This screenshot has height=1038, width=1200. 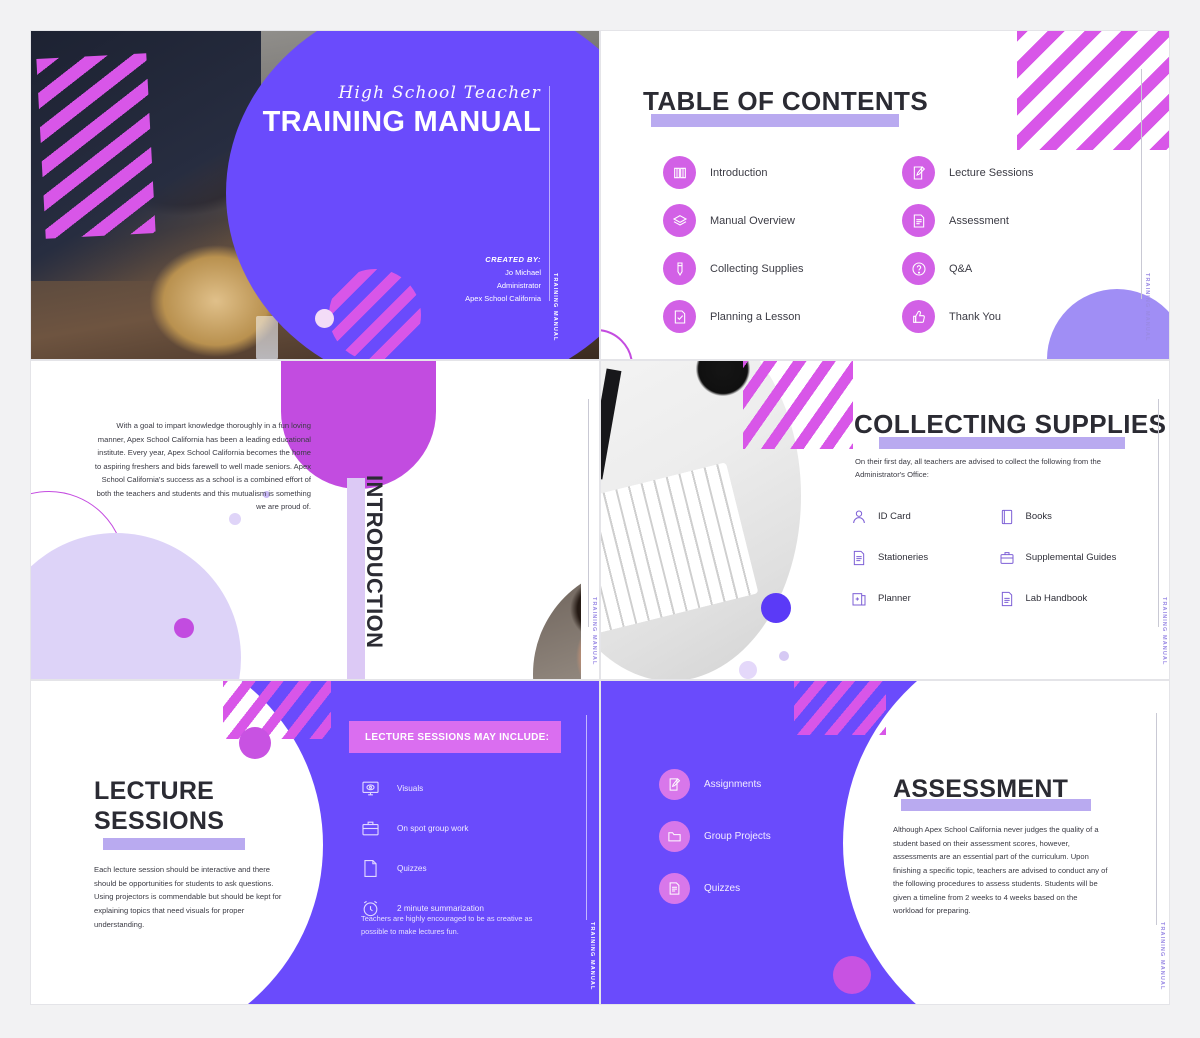 I want to click on folder-icon, so click(x=674, y=836).